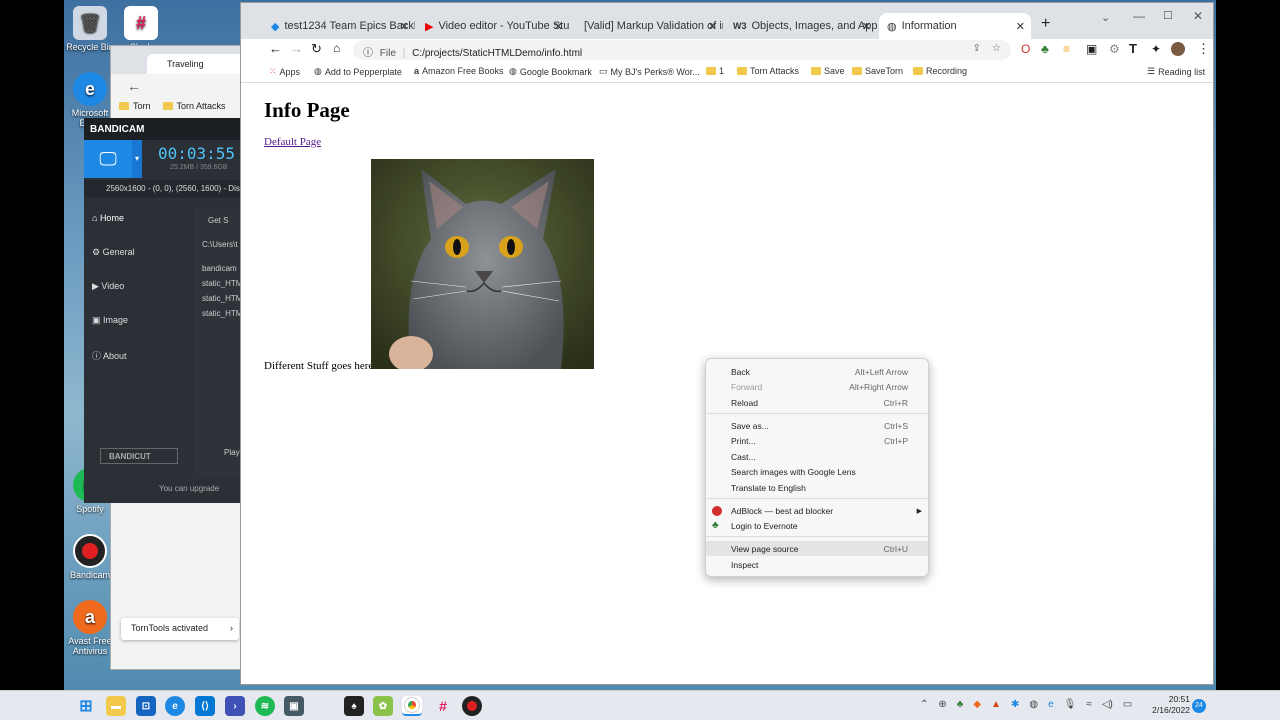 Image resolution: width=1280 pixels, height=720 pixels. Describe the element at coordinates (294, 706) in the screenshot. I see `photos-icon: ▣` at that location.